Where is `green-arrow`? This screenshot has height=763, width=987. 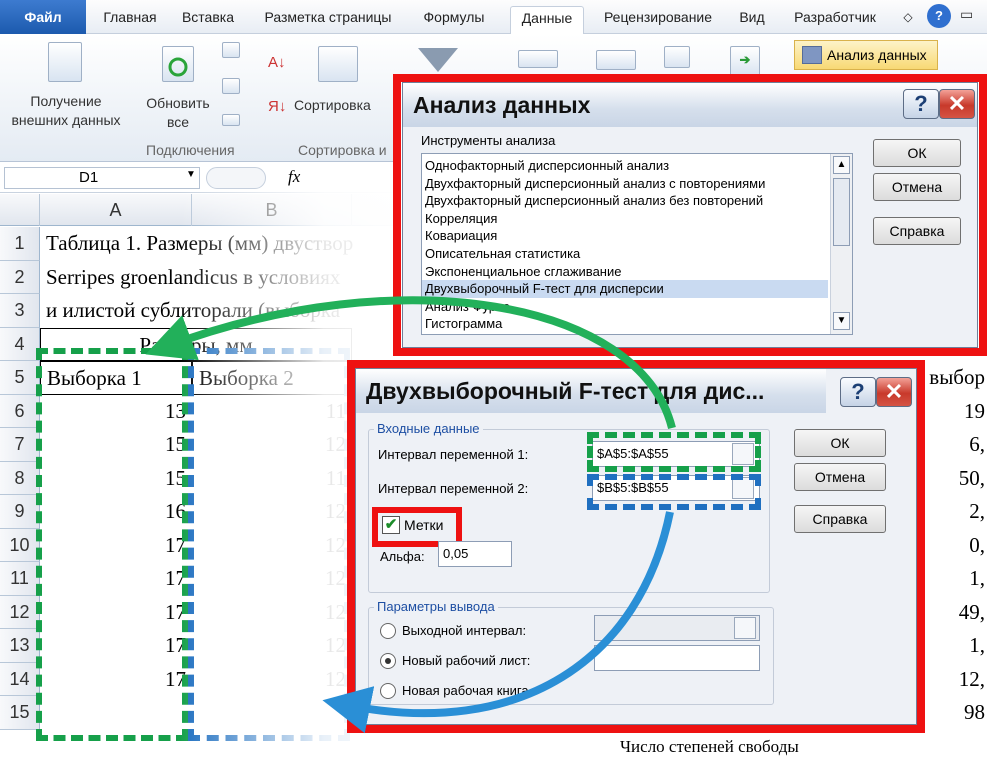 green-arrow is located at coordinates (420, 364).